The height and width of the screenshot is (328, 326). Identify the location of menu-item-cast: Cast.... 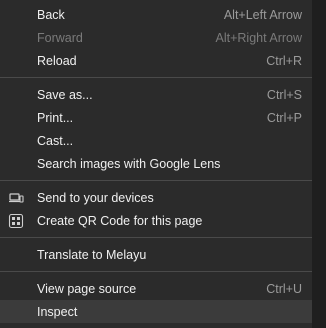
(156, 140).